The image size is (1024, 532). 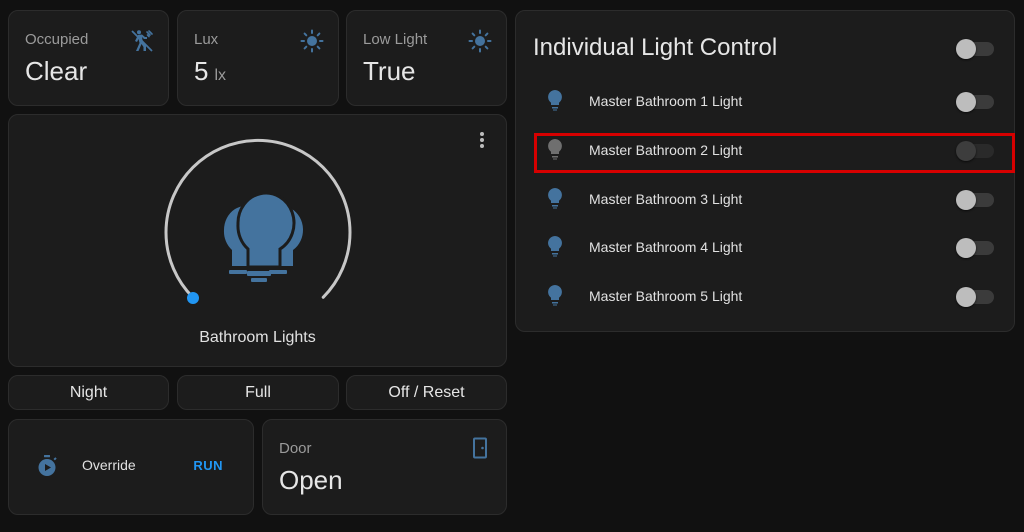 What do you see at coordinates (384, 467) in the screenshot?
I see `door-card: Door Open` at bounding box center [384, 467].